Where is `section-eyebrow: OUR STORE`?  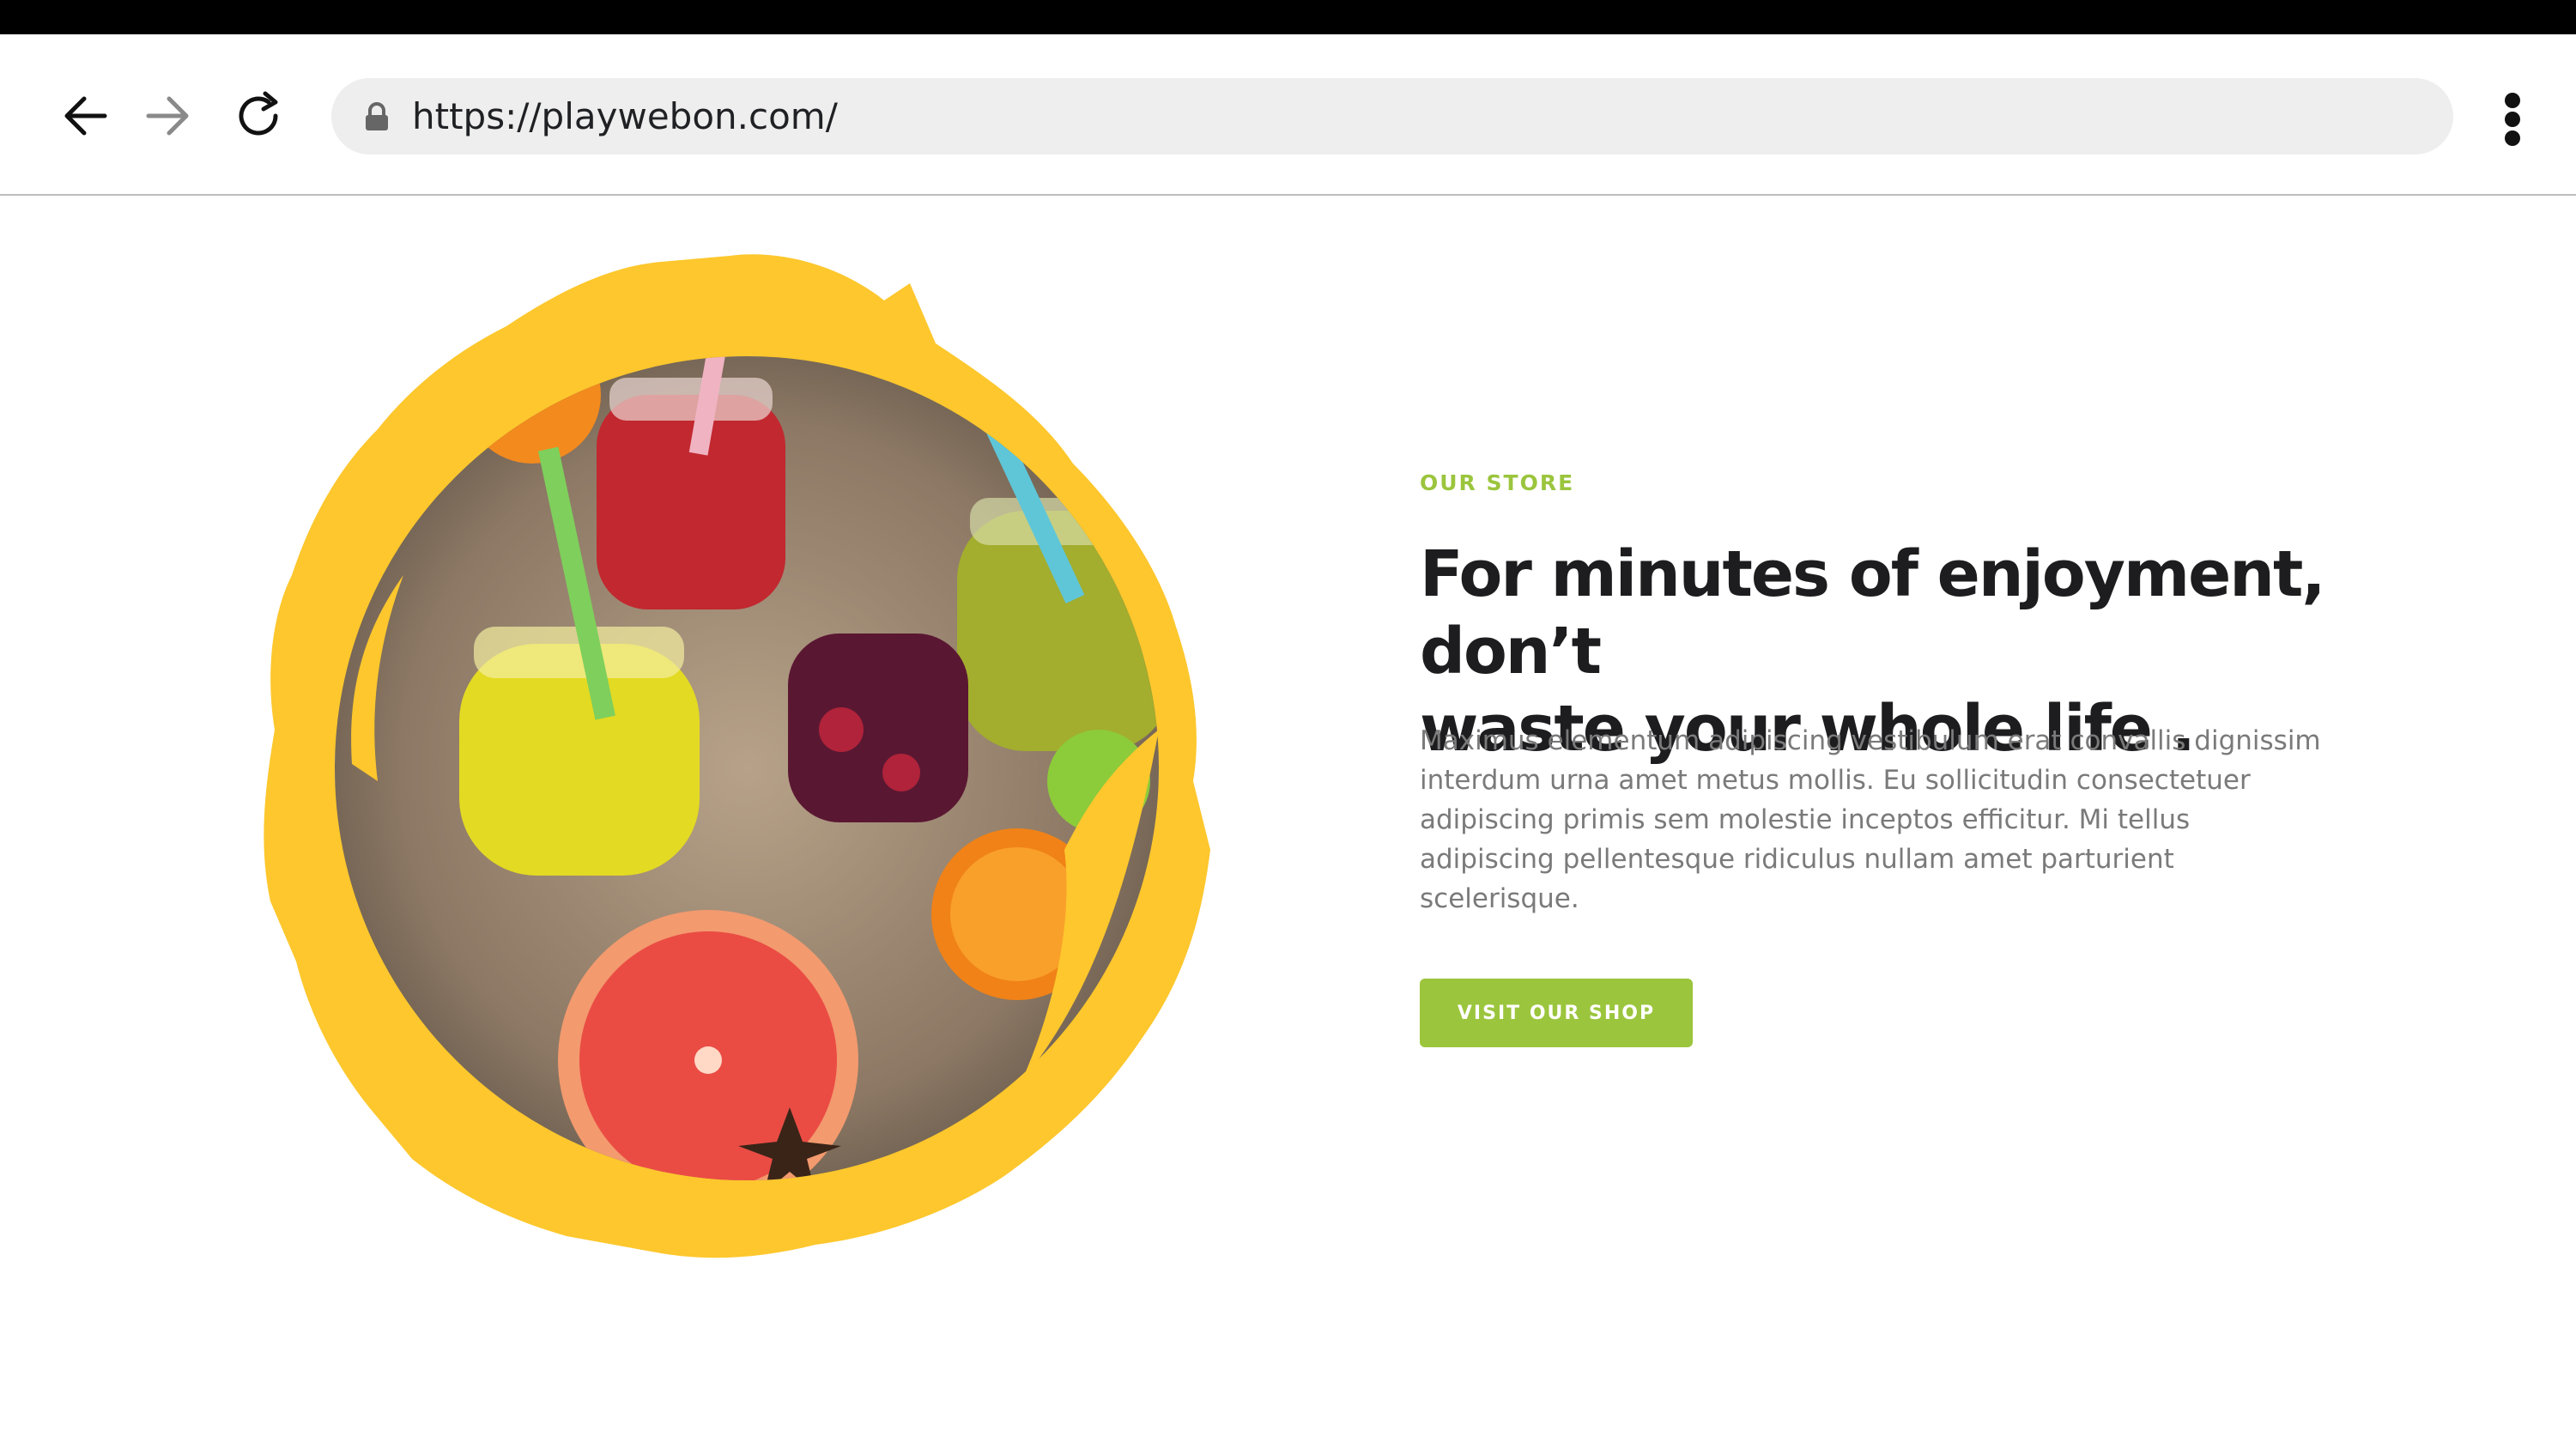
section-eyebrow: OUR STORE is located at coordinates (1497, 482).